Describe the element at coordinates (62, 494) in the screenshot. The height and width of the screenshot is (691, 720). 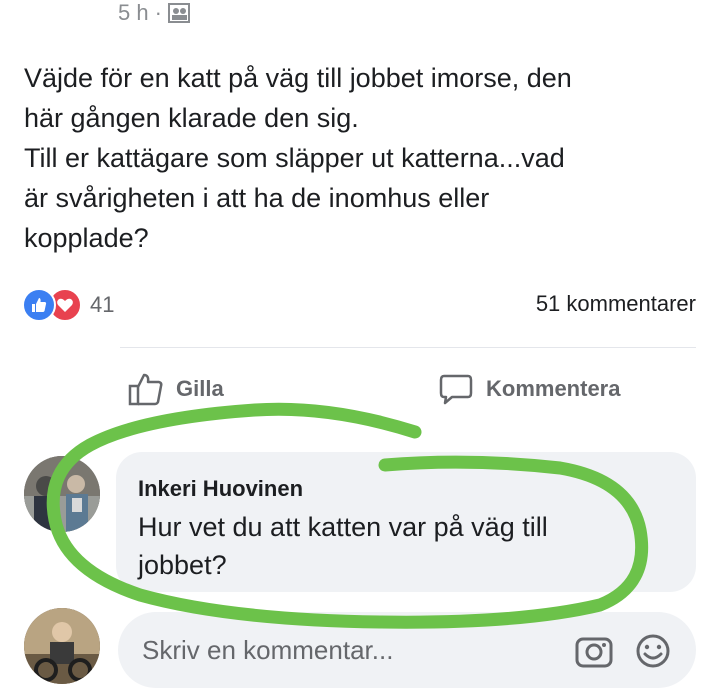
I see `commenter-avatar` at that location.